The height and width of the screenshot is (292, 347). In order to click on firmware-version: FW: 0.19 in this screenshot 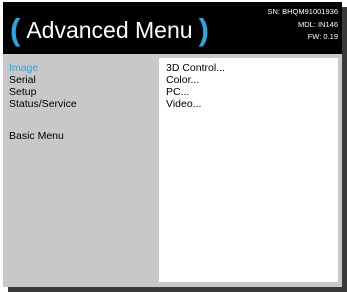, I will do `click(322, 36)`.